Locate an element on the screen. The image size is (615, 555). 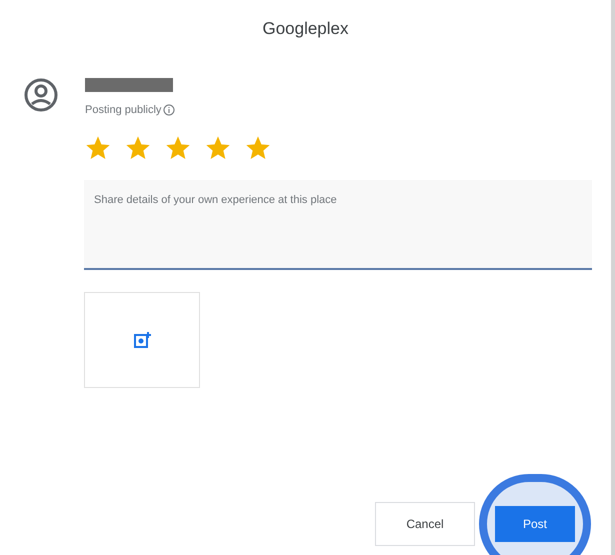
visibility-label: Posting publicly is located at coordinates (123, 110).